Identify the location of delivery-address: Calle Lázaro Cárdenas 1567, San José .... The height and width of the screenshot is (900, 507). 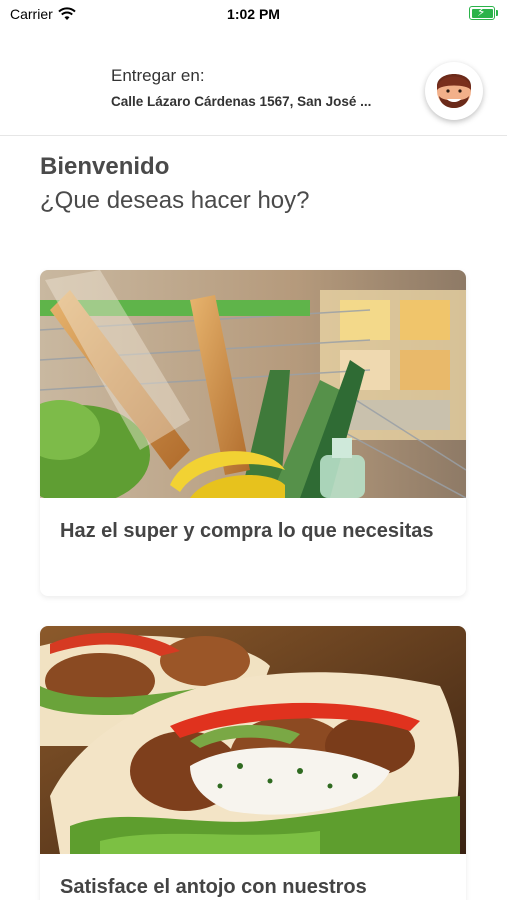
(256, 101).